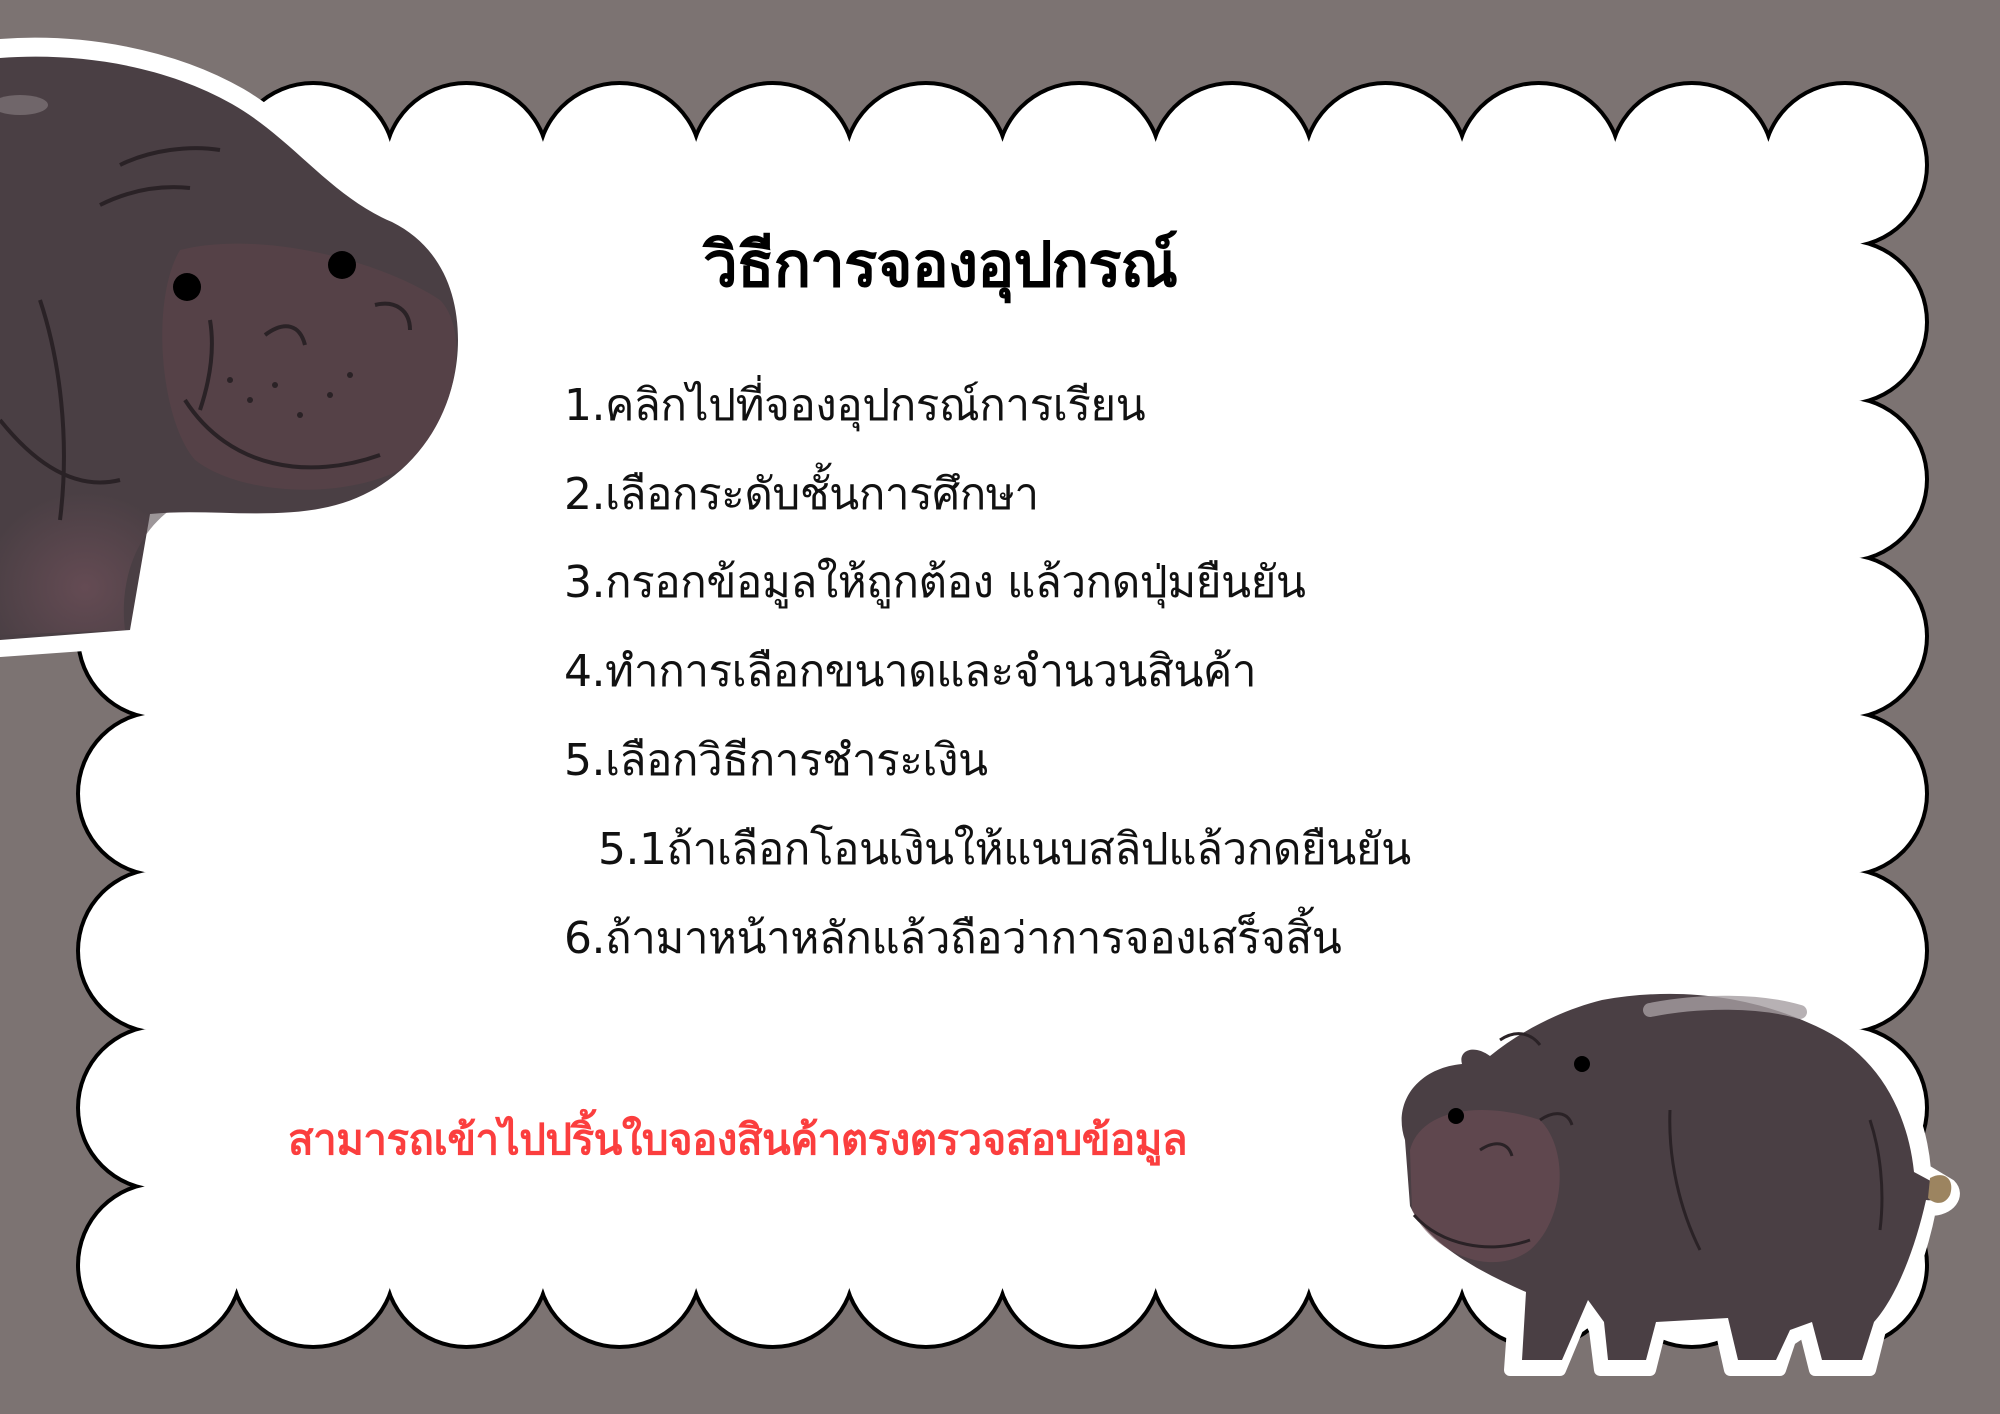 The image size is (2000, 1414). What do you see at coordinates (940, 264) in the screenshot?
I see `page-title: วิธีการจองอุปกรณ์` at bounding box center [940, 264].